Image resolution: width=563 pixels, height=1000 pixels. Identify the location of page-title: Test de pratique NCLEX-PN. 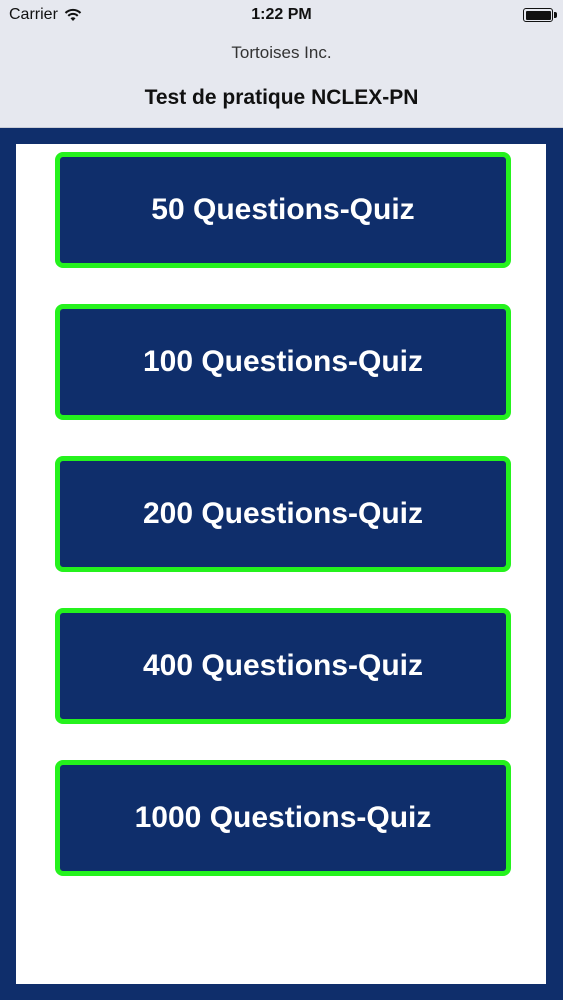
(281, 97).